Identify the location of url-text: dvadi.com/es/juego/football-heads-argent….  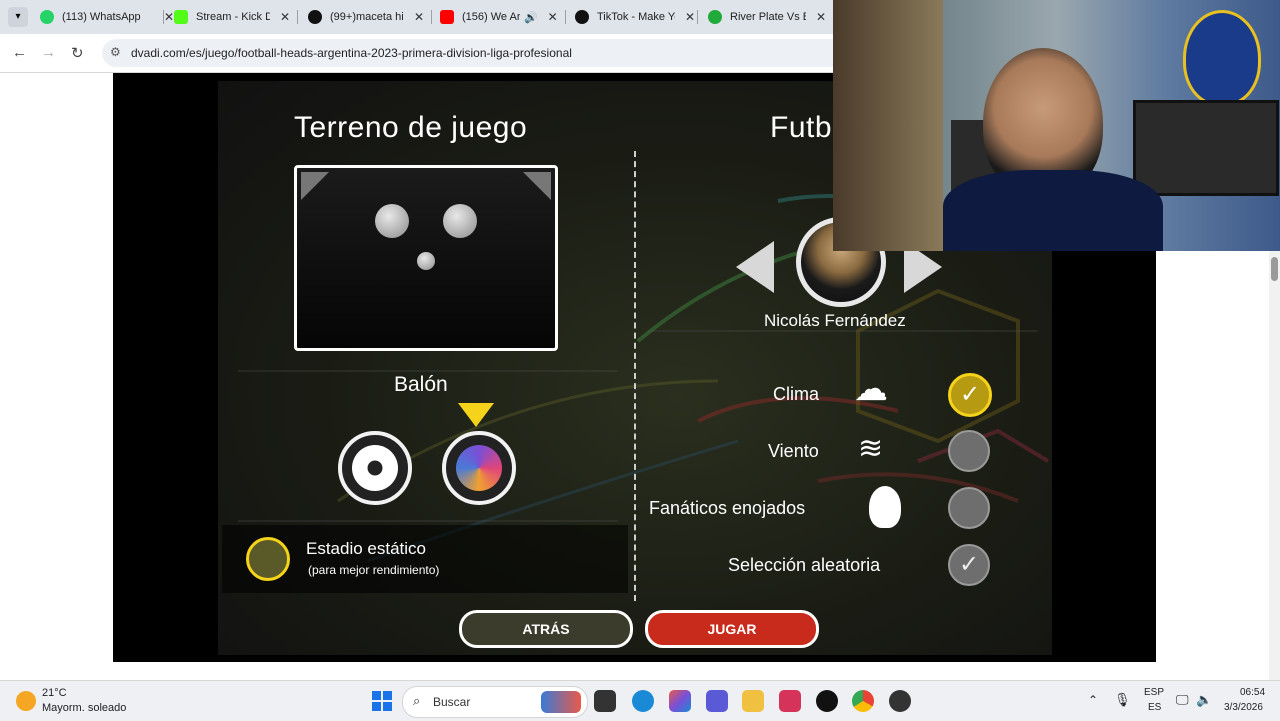
(351, 53).